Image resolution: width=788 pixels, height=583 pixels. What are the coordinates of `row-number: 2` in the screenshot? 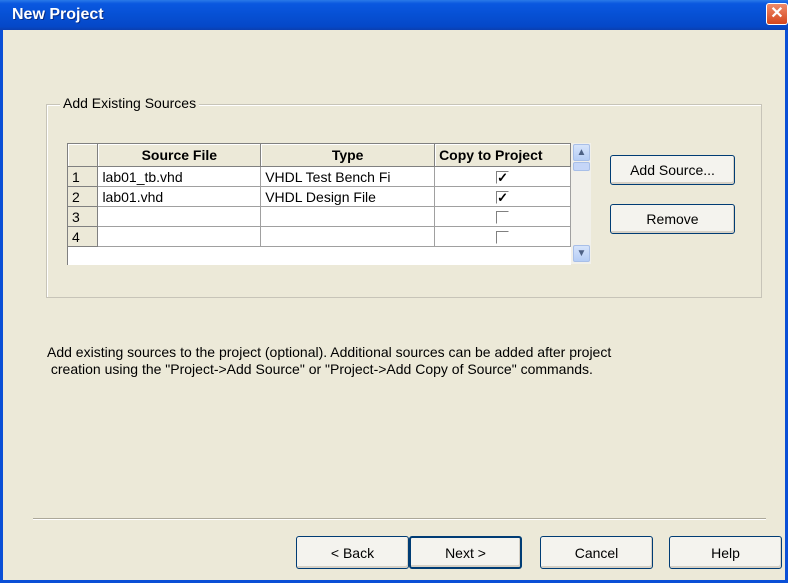 It's located at (83, 196).